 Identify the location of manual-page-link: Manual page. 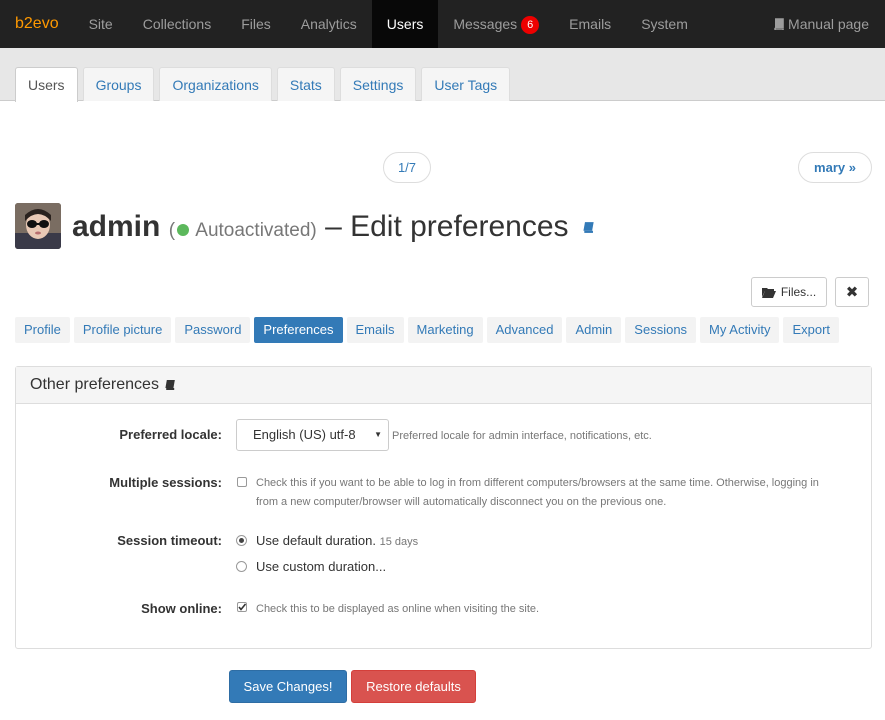
(821, 24).